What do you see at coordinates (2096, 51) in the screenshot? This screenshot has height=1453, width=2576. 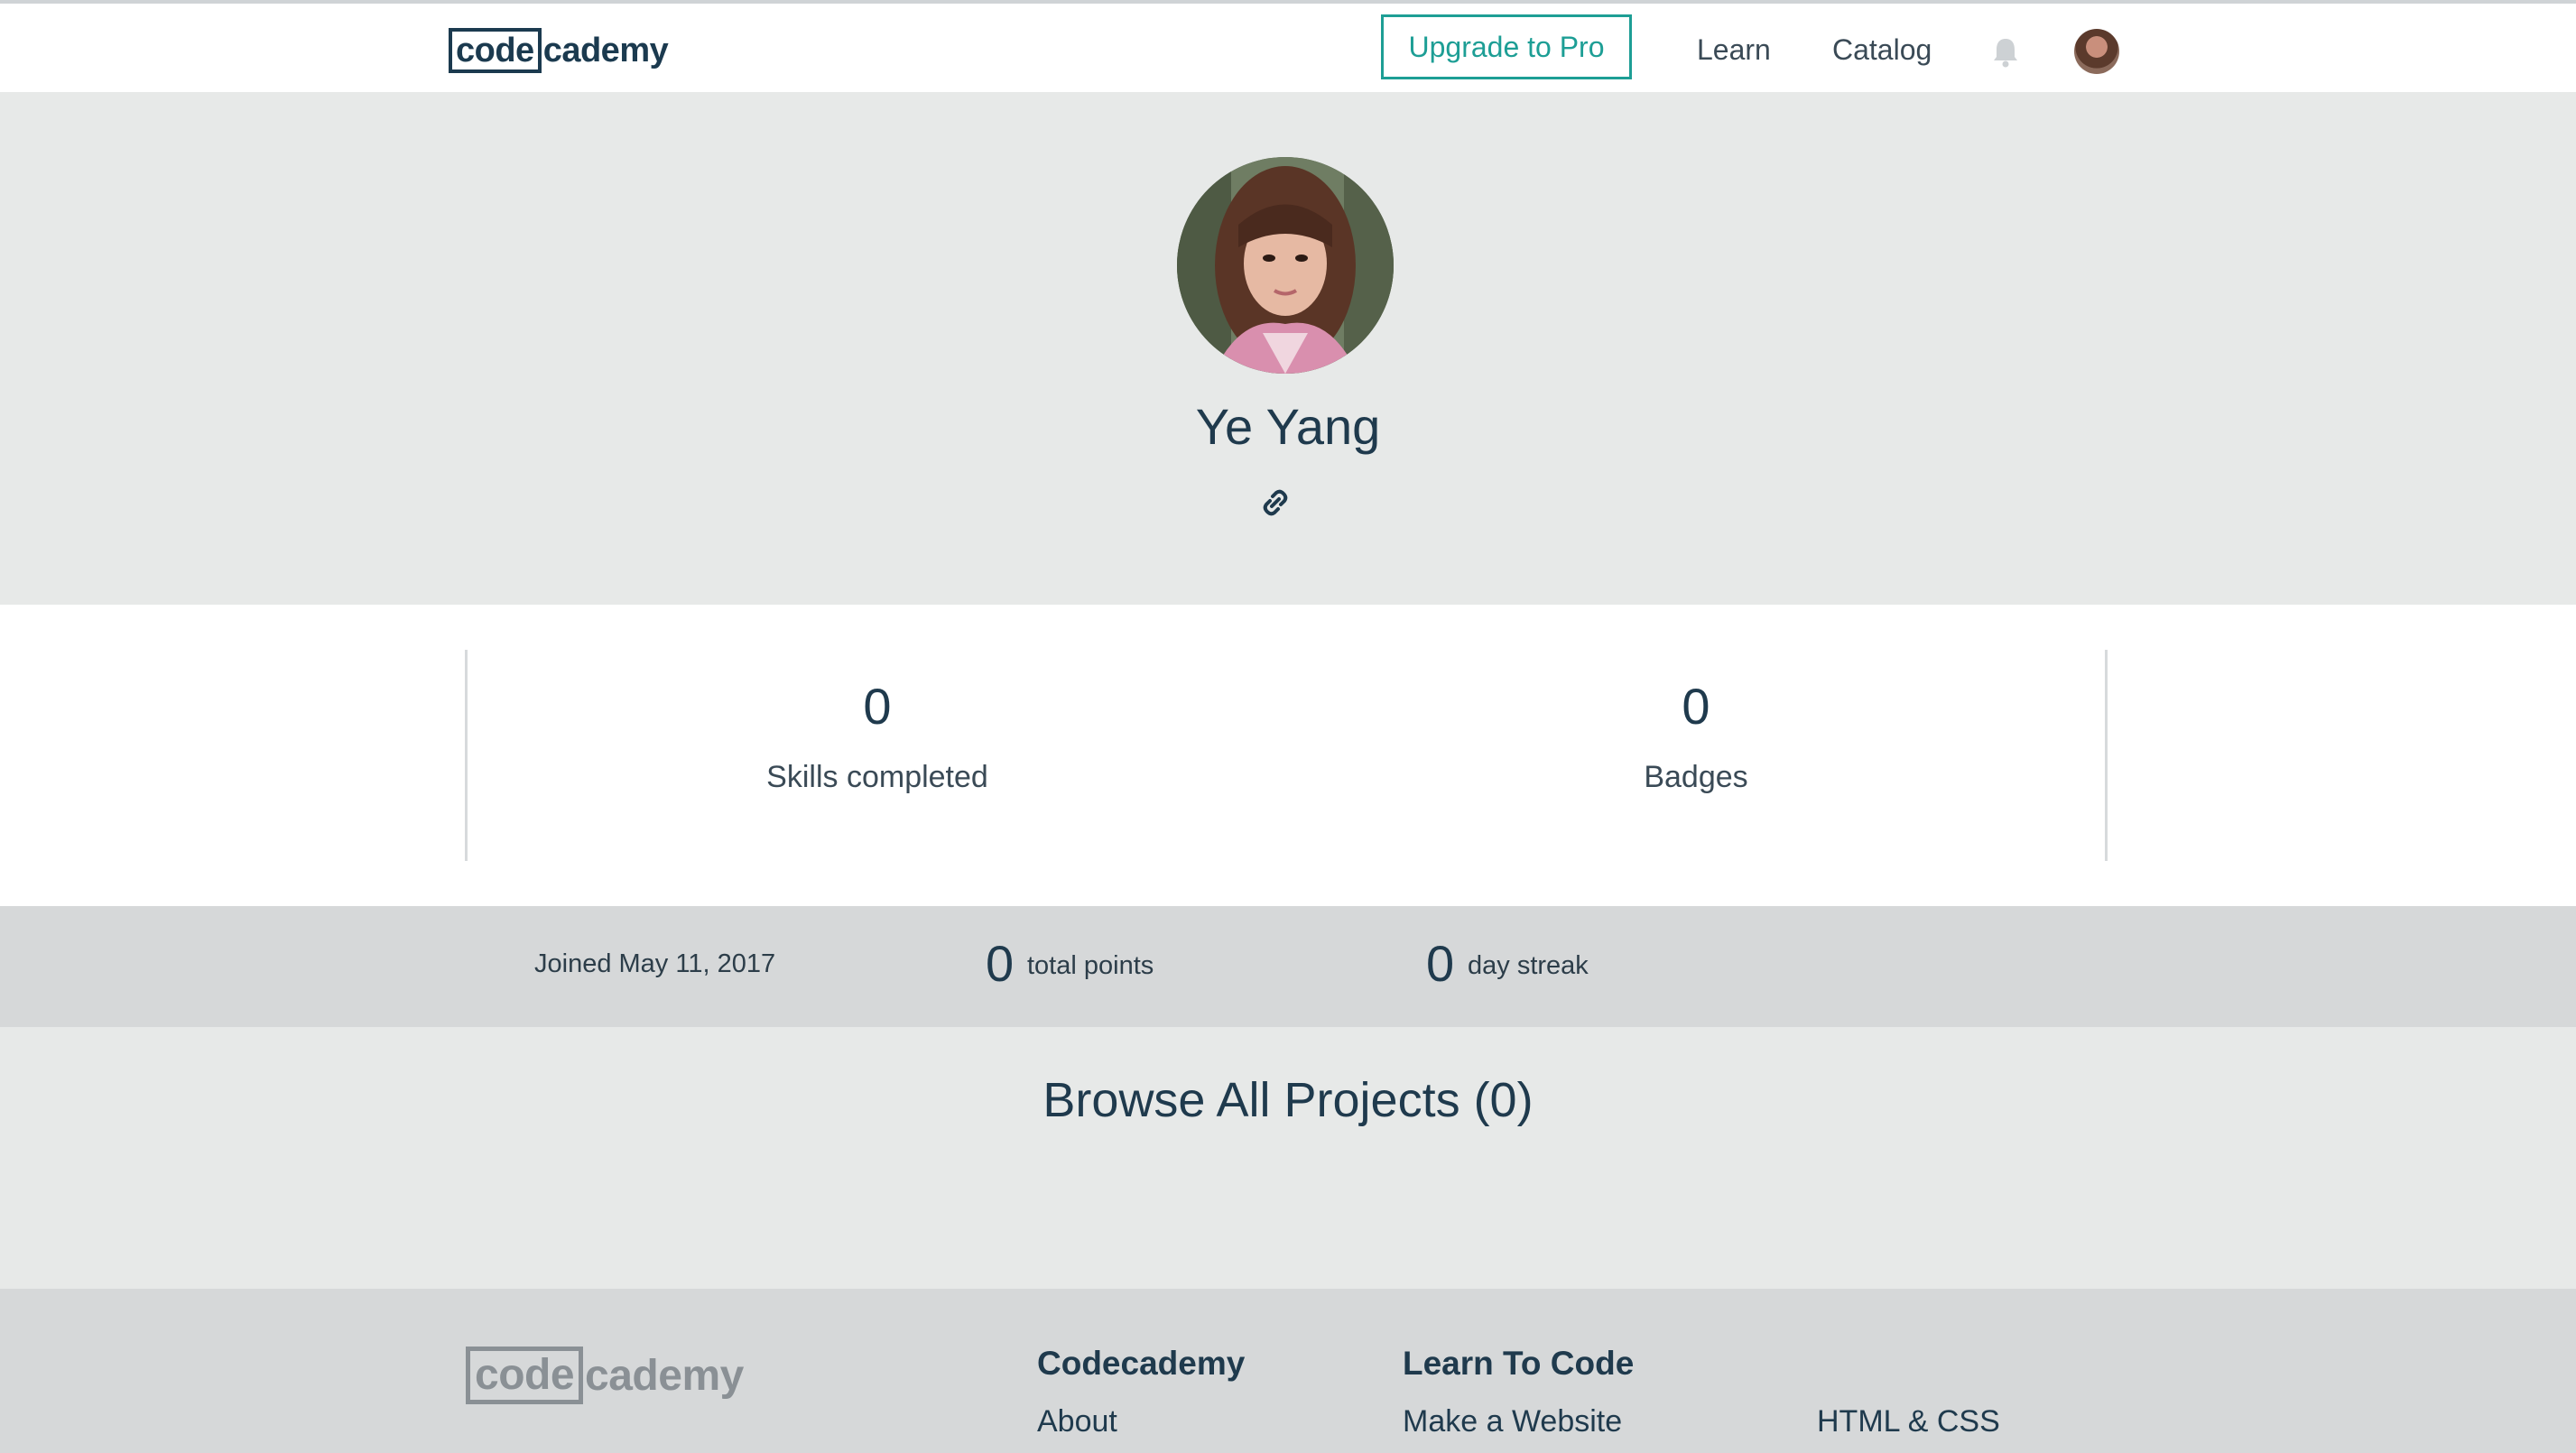 I see `user-avatar-menu` at bounding box center [2096, 51].